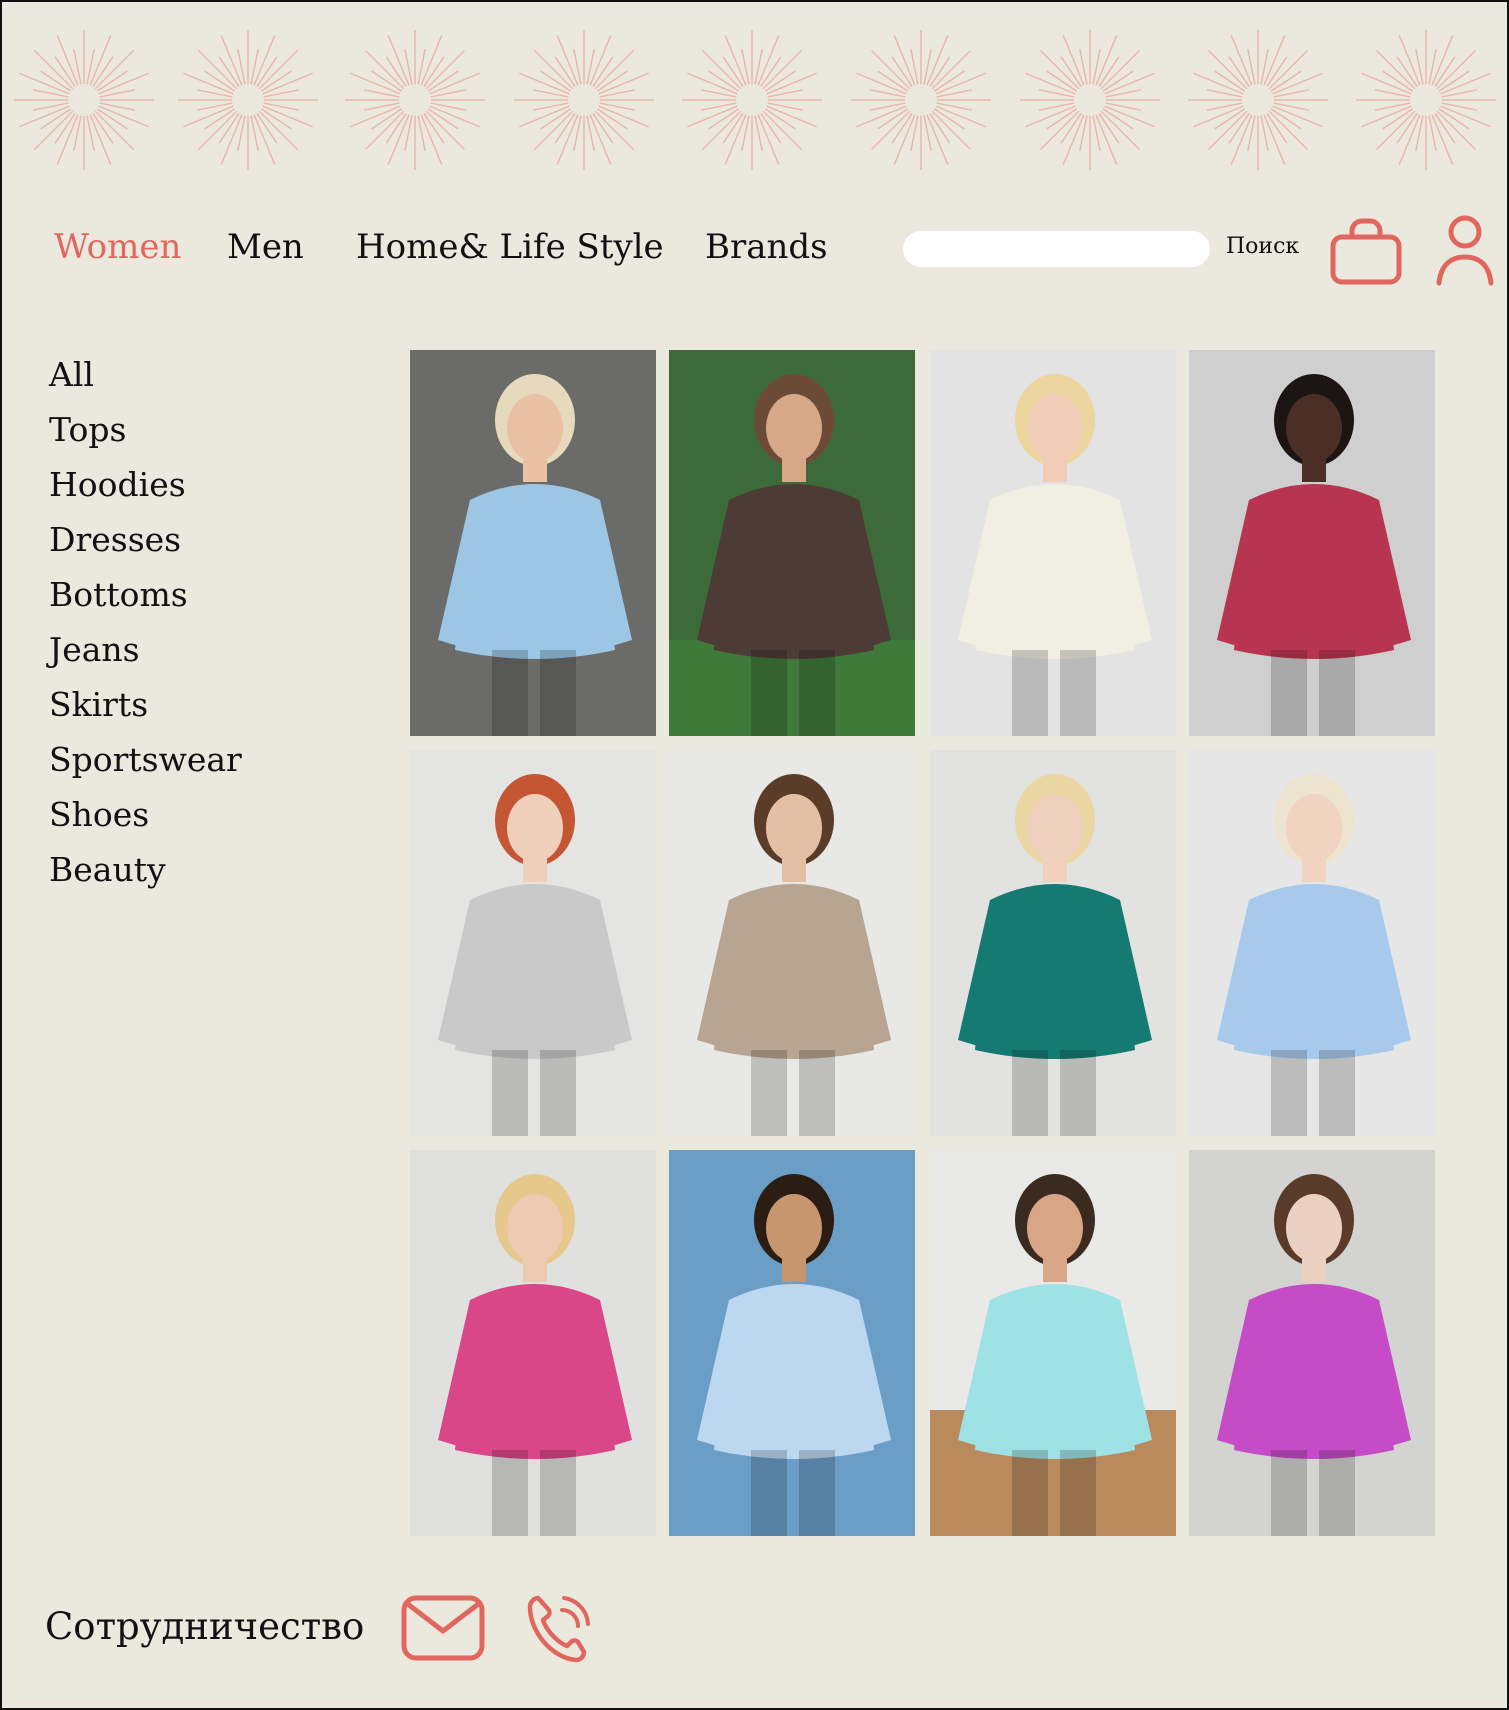  I want to click on nav-men: Men, so click(265, 247).